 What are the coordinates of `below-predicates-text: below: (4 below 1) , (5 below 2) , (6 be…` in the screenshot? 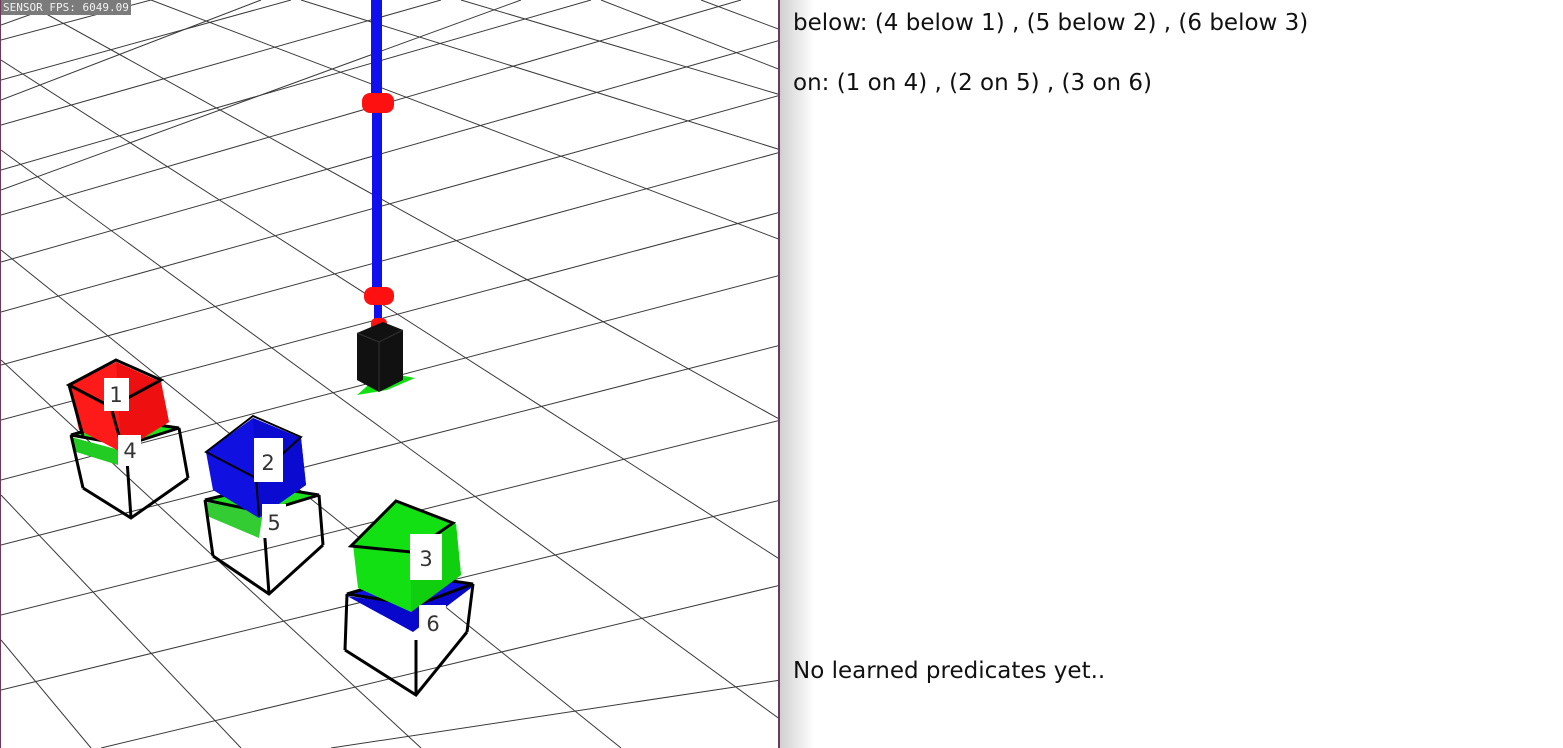 It's located at (1051, 23).